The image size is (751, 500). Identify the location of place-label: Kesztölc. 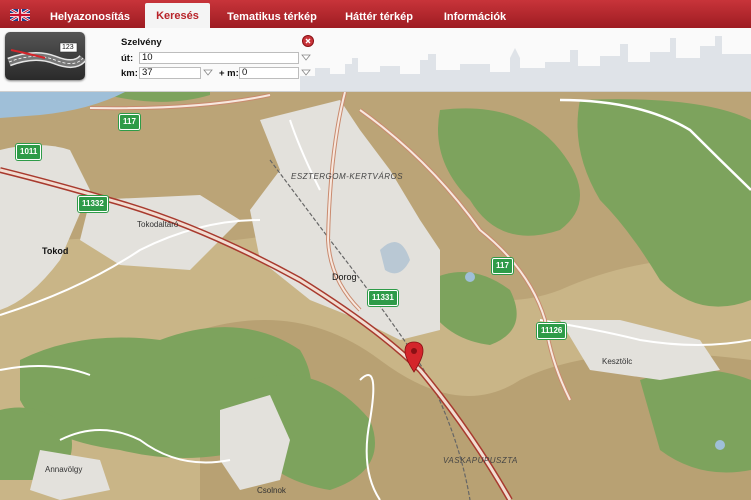
(617, 361).